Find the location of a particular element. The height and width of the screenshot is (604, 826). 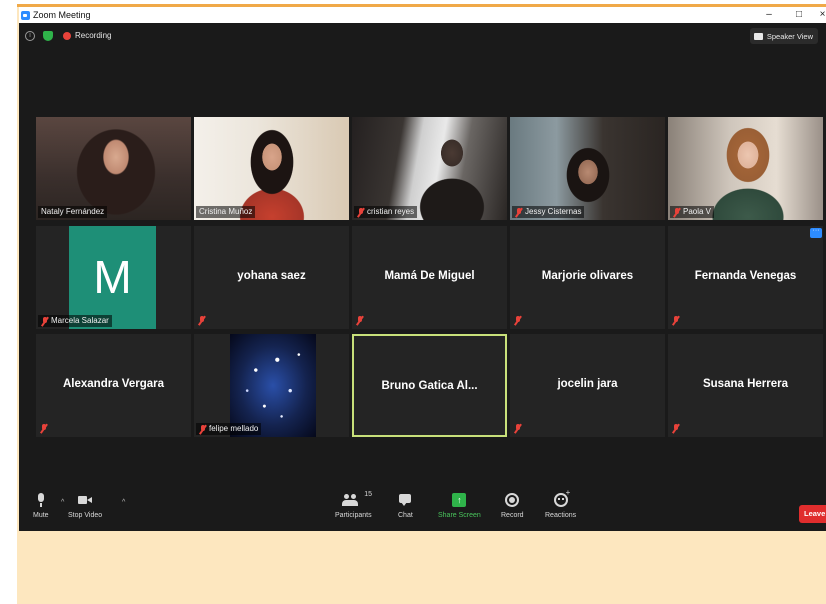

participants-label: Participants is located at coordinates (353, 515).